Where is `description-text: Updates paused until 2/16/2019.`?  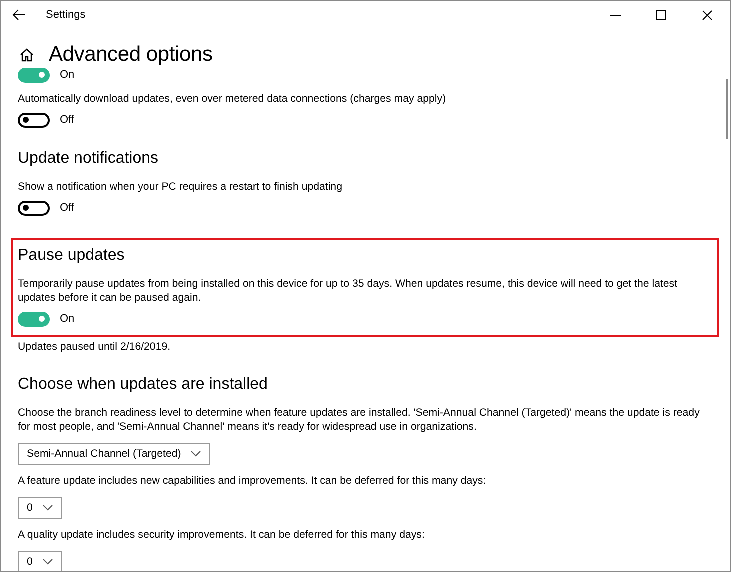
description-text: Updates paused until 2/16/2019. is located at coordinates (95, 347).